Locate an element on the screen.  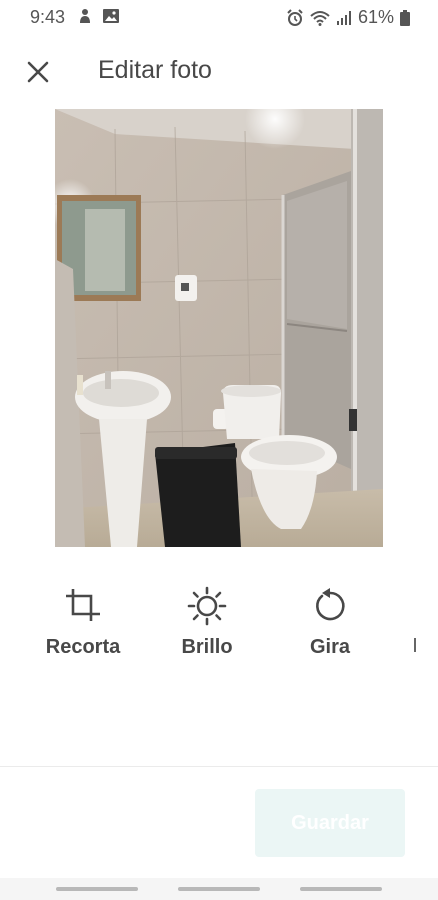
rotate-tool-label: Gira is located at coordinates (330, 647).